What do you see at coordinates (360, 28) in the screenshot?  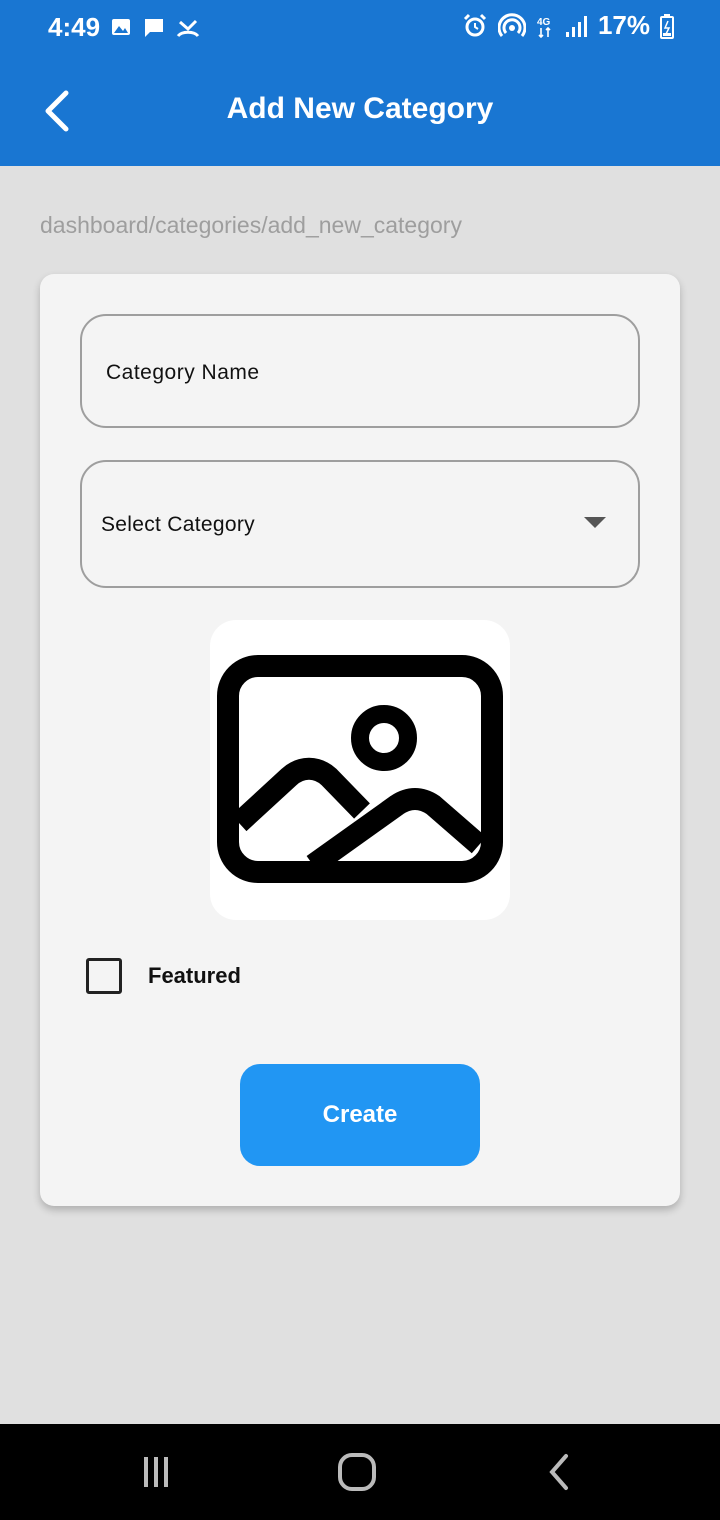 I see `status-bar: 4:49 4G 17%` at bounding box center [360, 28].